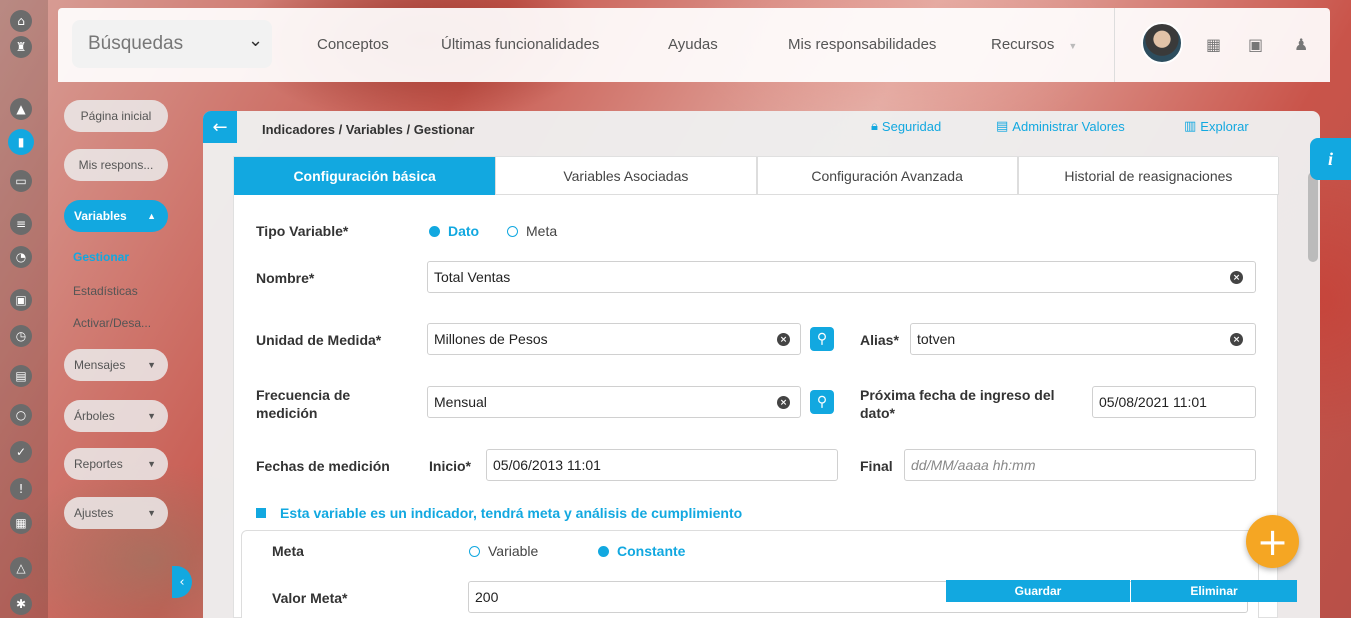  I want to click on pie-icon: ◔, so click(21, 257).